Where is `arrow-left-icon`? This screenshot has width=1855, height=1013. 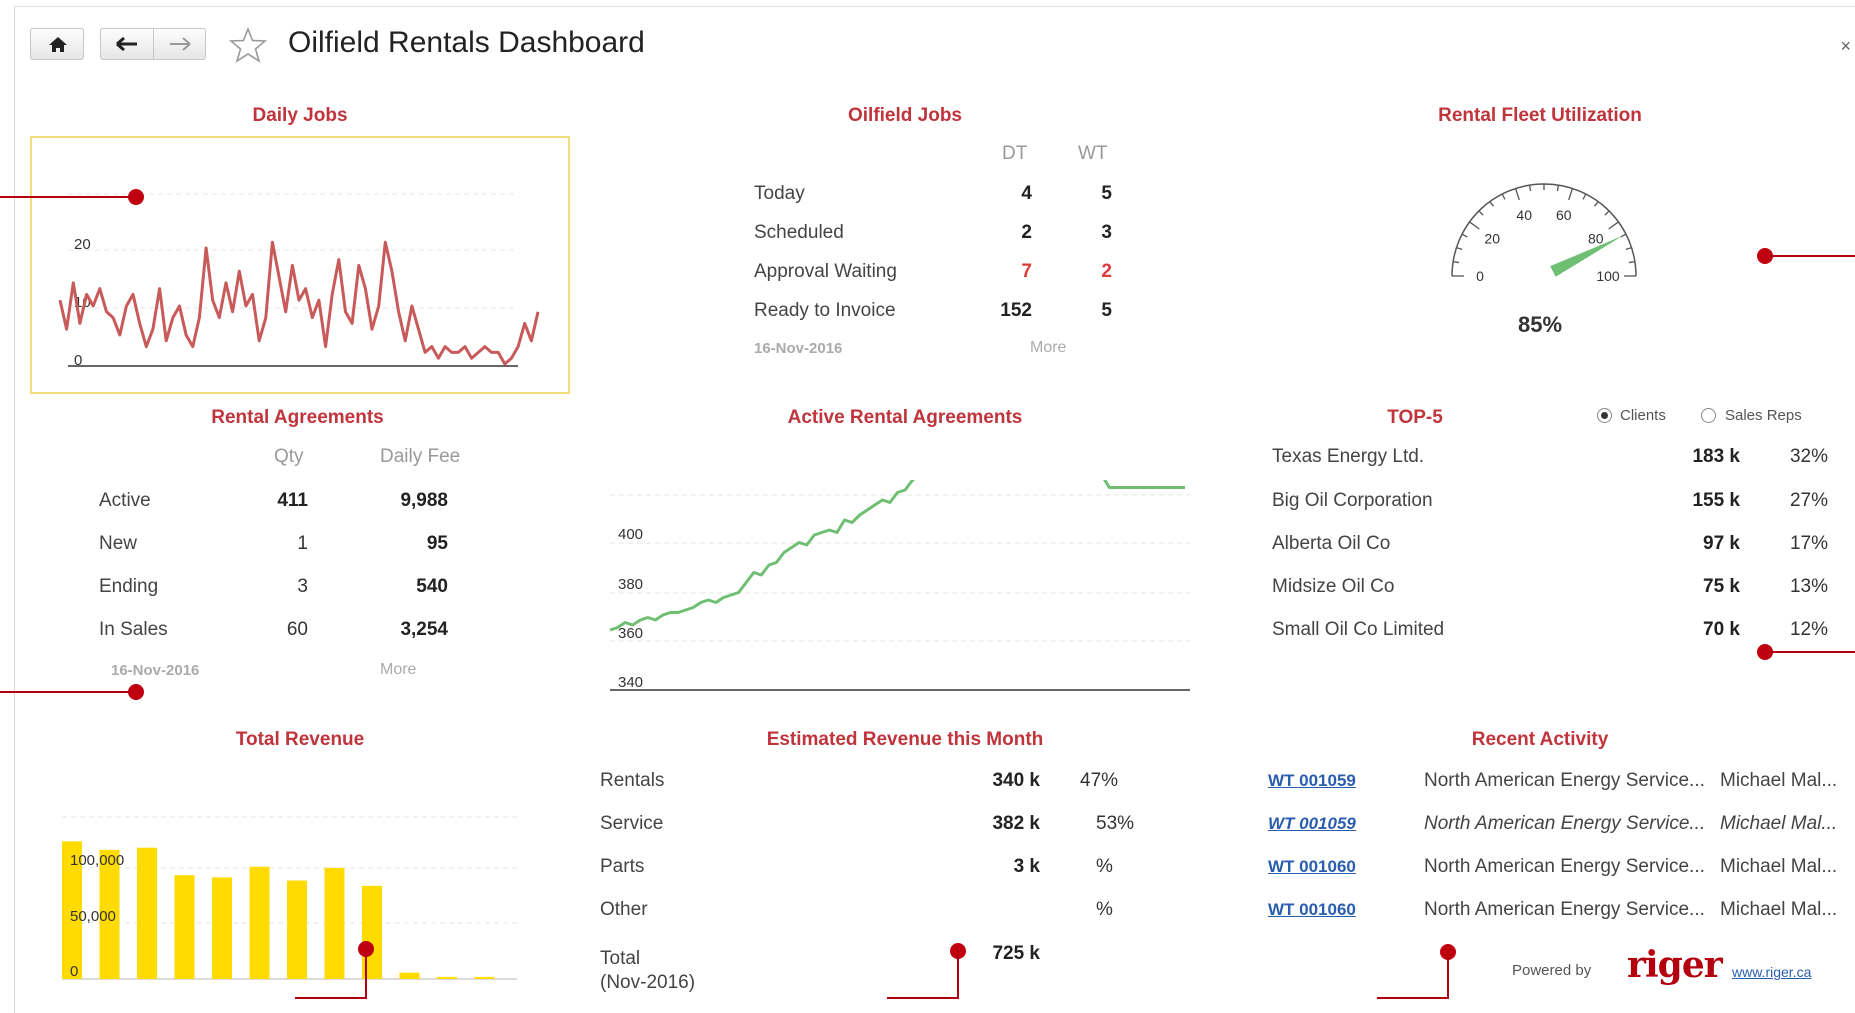 arrow-left-icon is located at coordinates (126, 44).